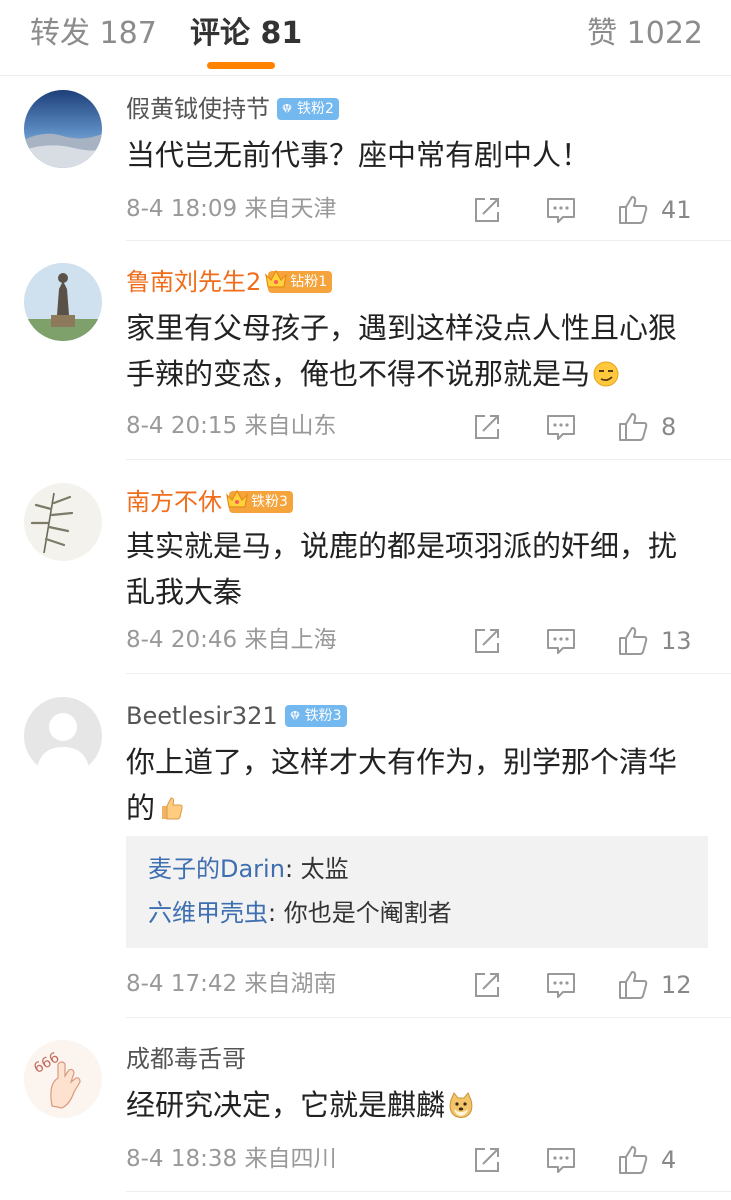 This screenshot has height=1200, width=731. What do you see at coordinates (676, 641) in the screenshot?
I see `like-count: 13` at bounding box center [676, 641].